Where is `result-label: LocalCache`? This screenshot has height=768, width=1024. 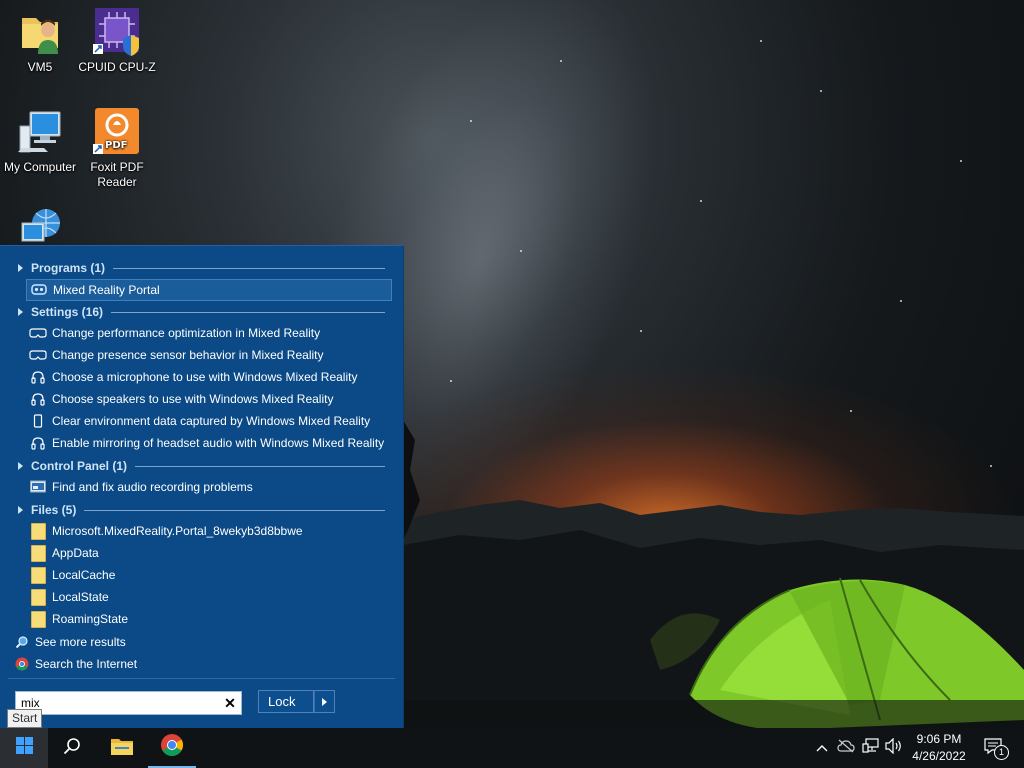 result-label: LocalCache is located at coordinates (84, 575).